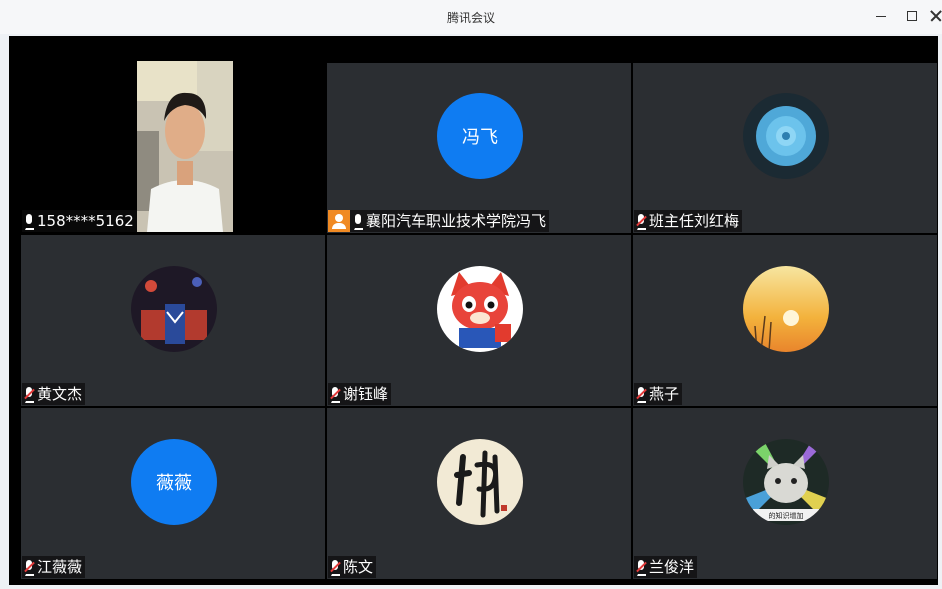  Describe the element at coordinates (60, 567) in the screenshot. I see `participant-name: 江薇薇` at that location.